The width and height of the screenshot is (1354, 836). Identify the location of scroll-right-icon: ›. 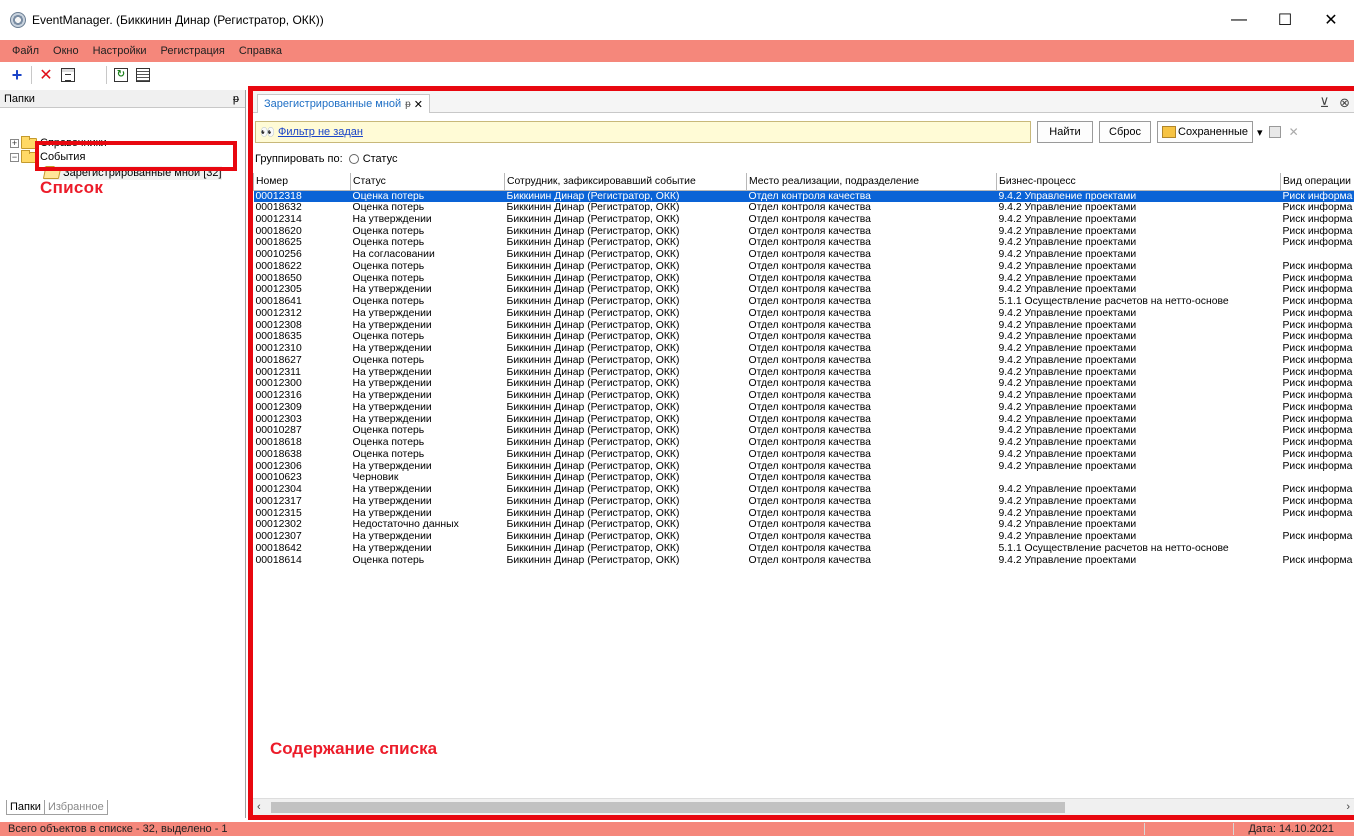
(1348, 807).